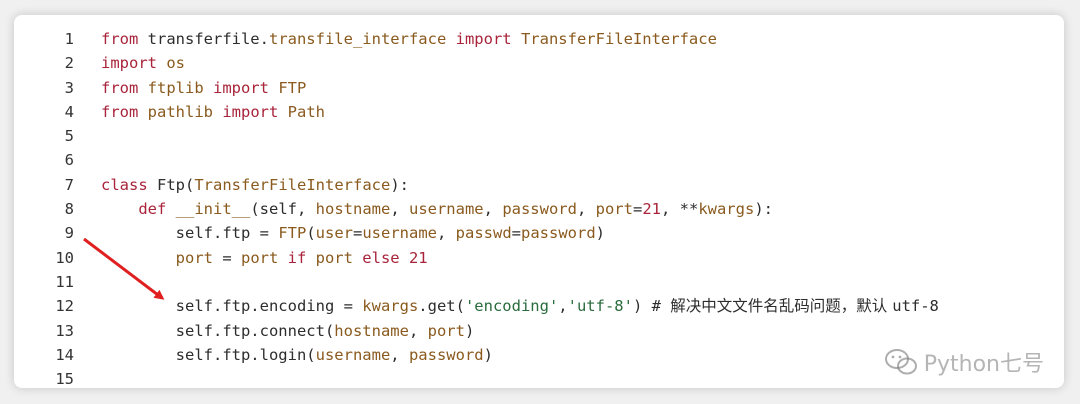 The width and height of the screenshot is (1080, 404). I want to click on red-arrow-annotation, so click(124, 268).